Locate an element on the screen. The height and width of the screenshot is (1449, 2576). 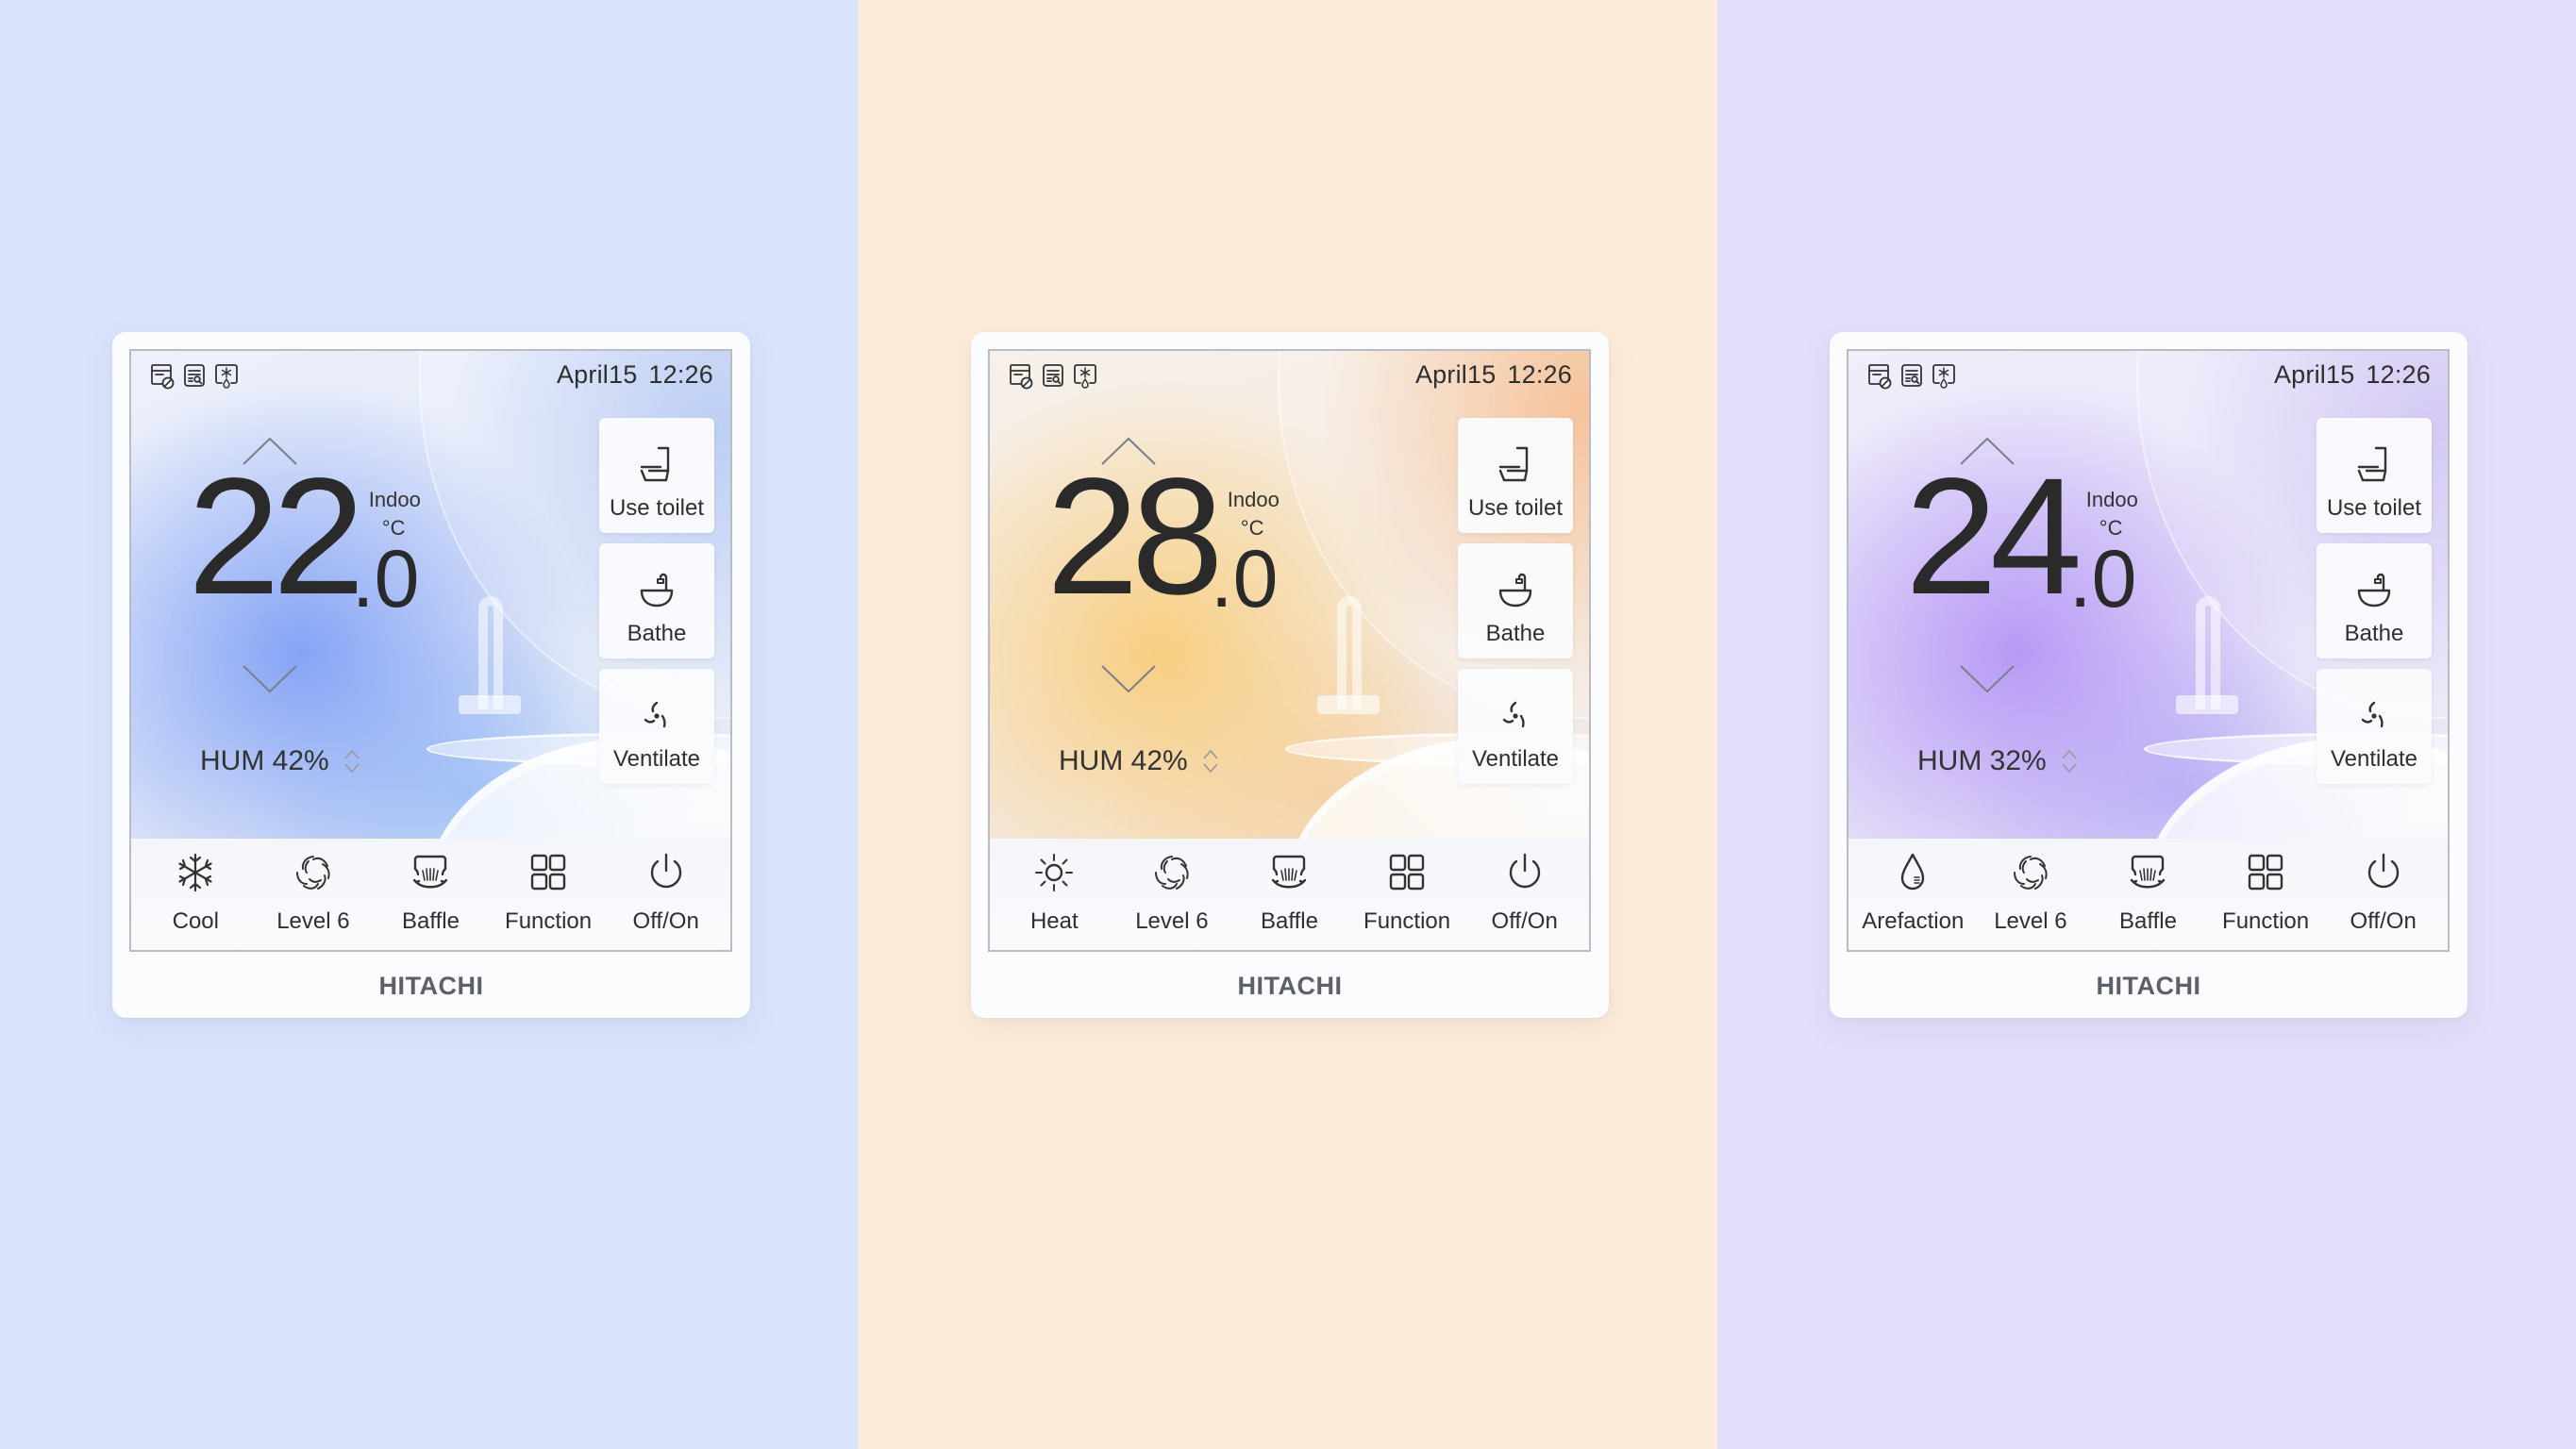
power-icon is located at coordinates (1524, 871).